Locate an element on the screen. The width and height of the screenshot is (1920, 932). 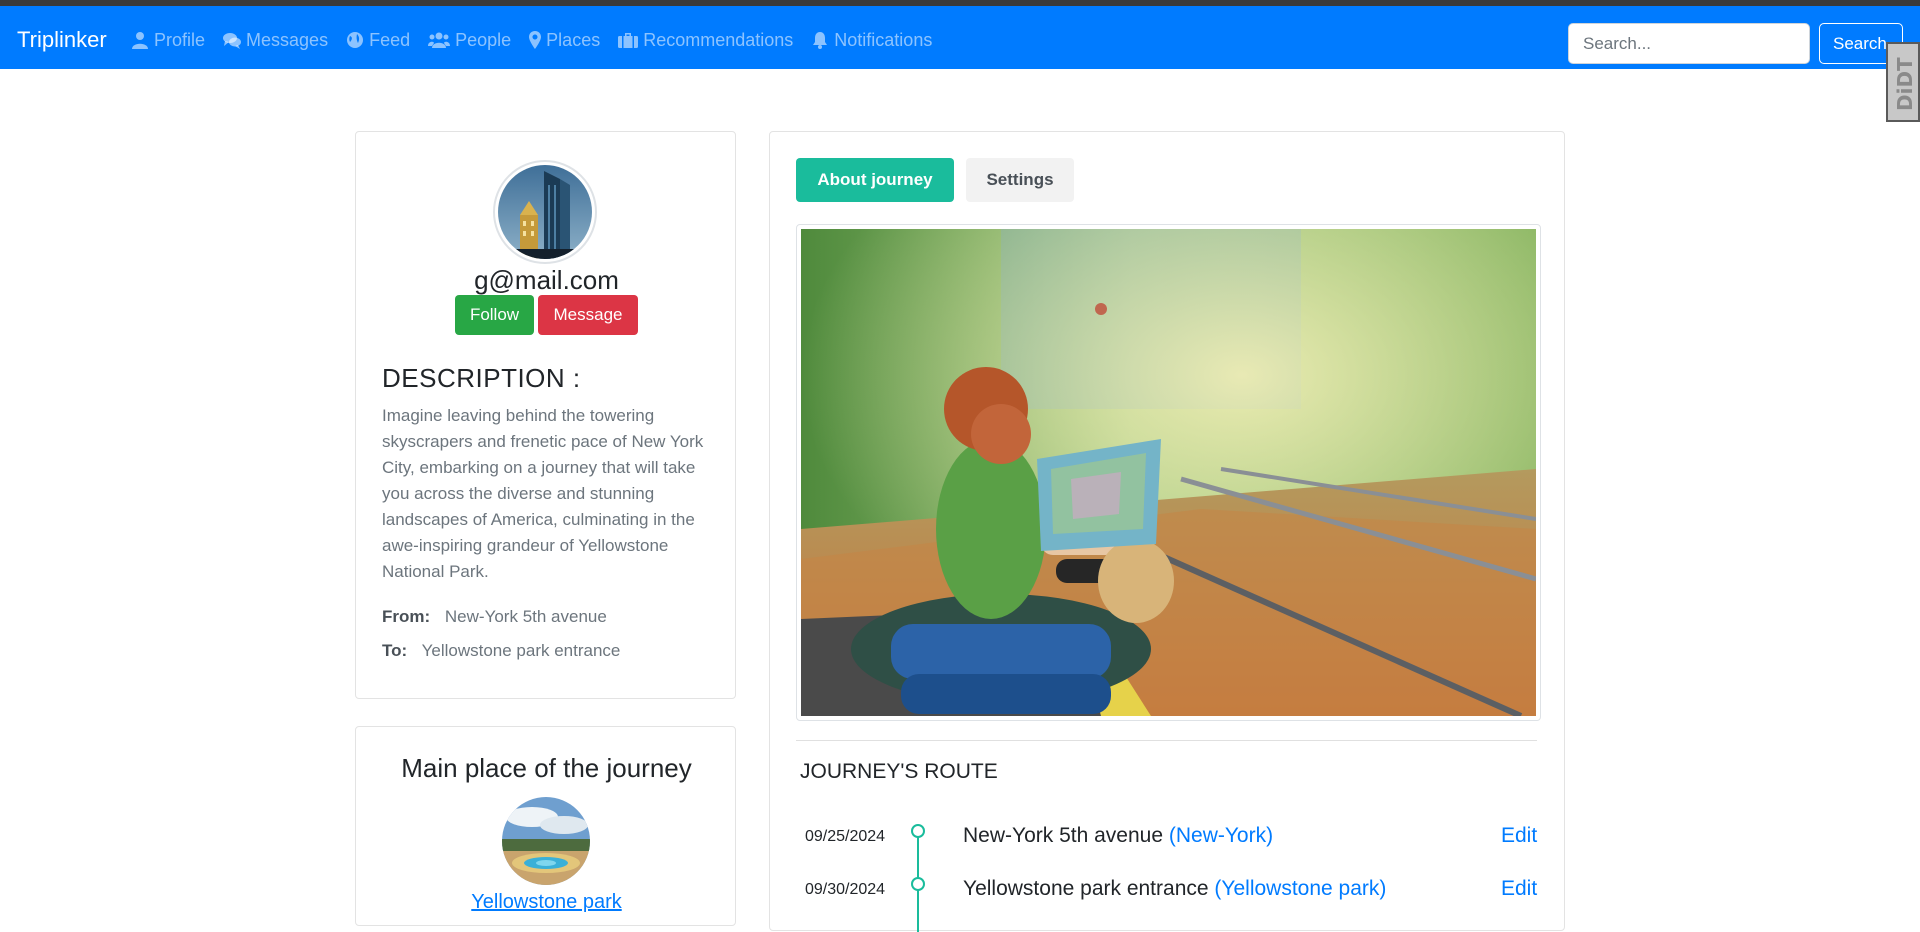
route-date: 09/30/2024 is located at coordinates (845, 889).